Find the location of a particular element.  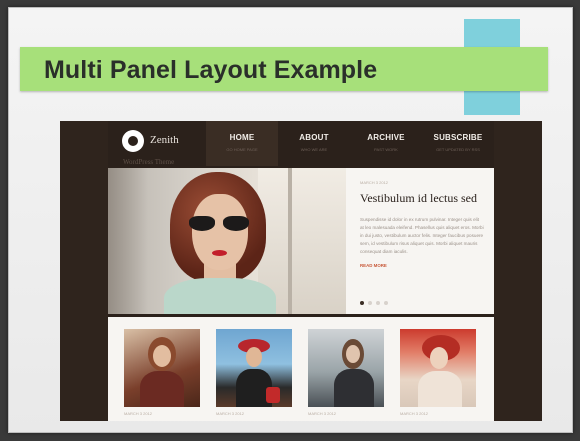

nav-label: HOME is located at coordinates (242, 137).